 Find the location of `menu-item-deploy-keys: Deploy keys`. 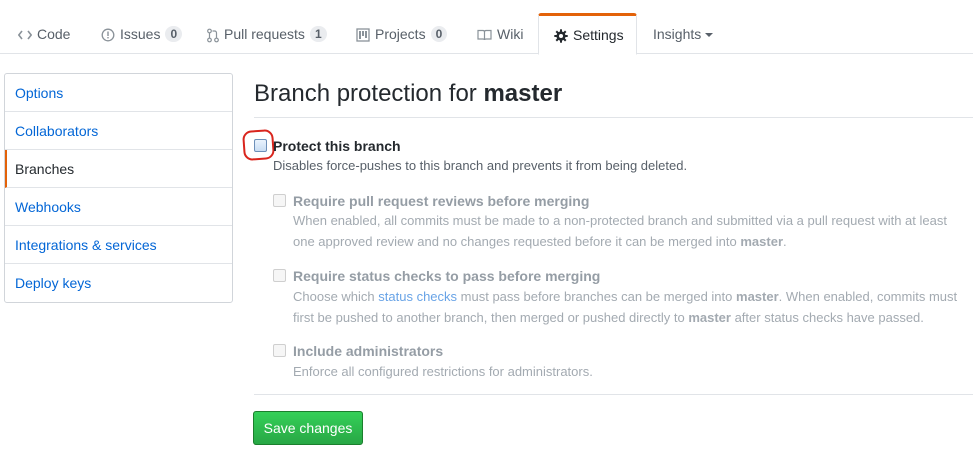

menu-item-deploy-keys: Deploy keys is located at coordinates (118, 283).